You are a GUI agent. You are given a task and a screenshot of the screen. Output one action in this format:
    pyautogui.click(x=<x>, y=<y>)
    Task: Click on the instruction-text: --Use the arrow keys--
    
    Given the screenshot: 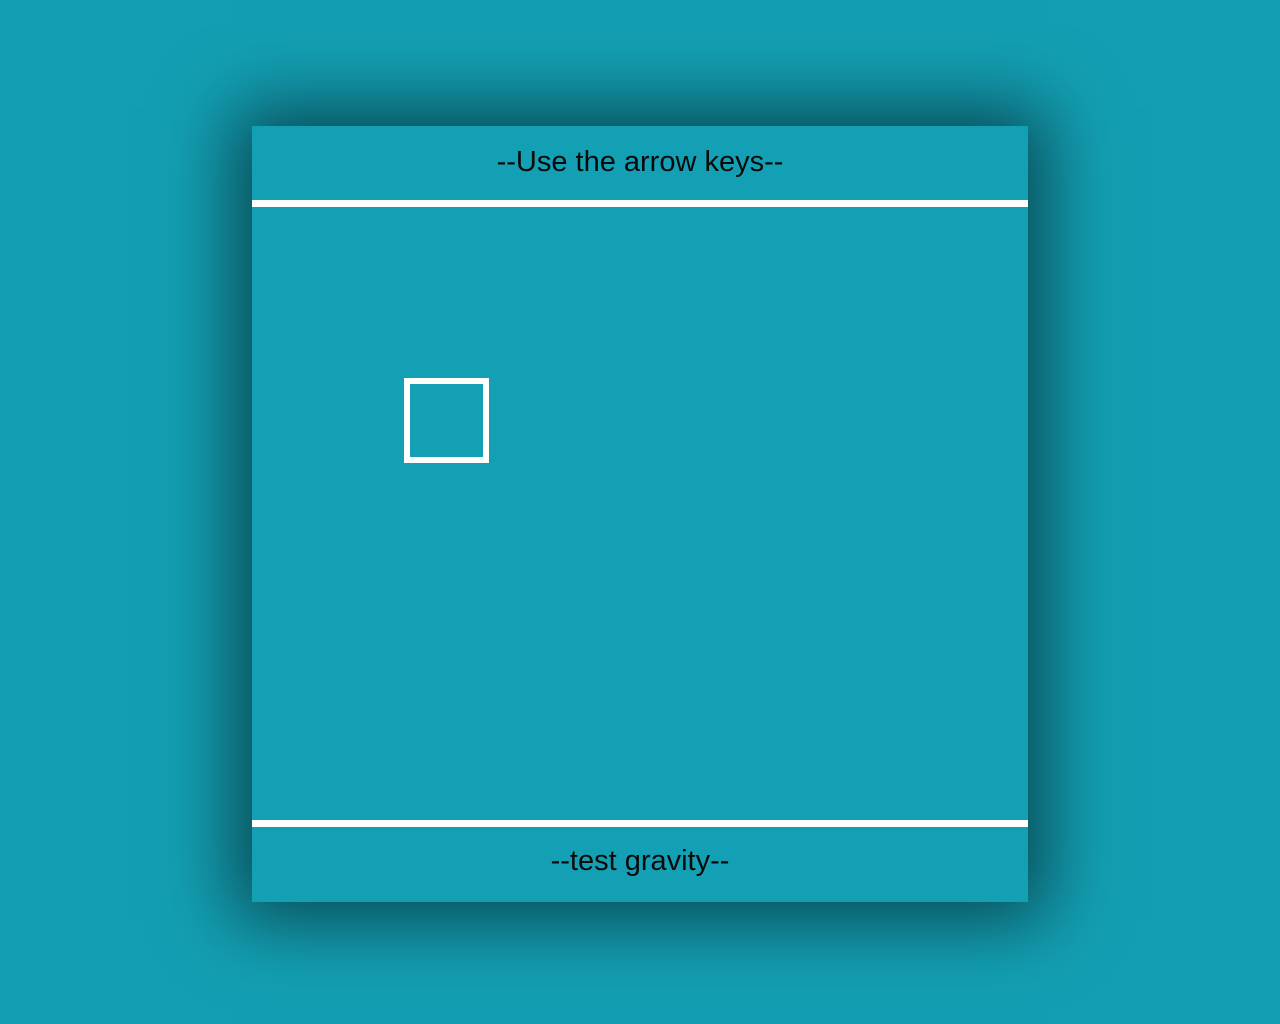 What is the action you would take?
    pyautogui.click(x=640, y=162)
    